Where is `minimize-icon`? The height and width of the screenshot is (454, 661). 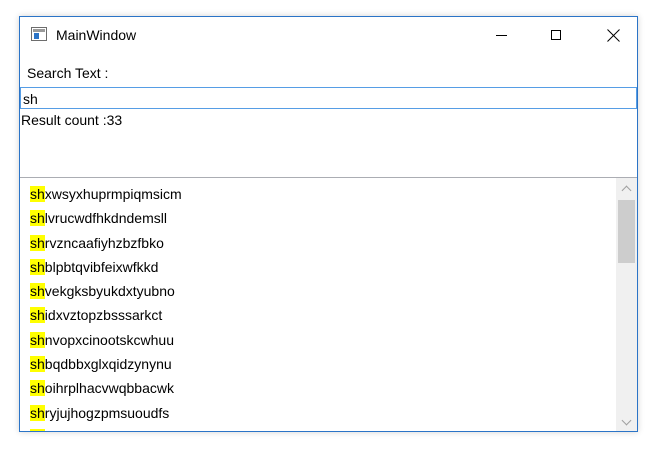 minimize-icon is located at coordinates (501, 35).